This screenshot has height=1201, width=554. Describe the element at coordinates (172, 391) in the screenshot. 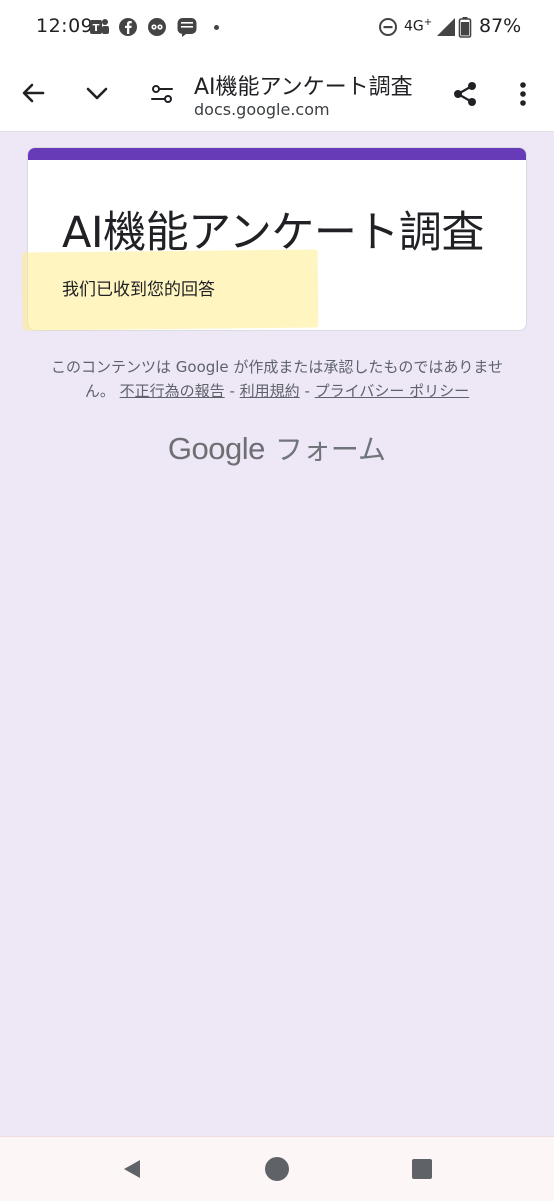

I see `report-abuse-link: 不正行為の報告` at that location.